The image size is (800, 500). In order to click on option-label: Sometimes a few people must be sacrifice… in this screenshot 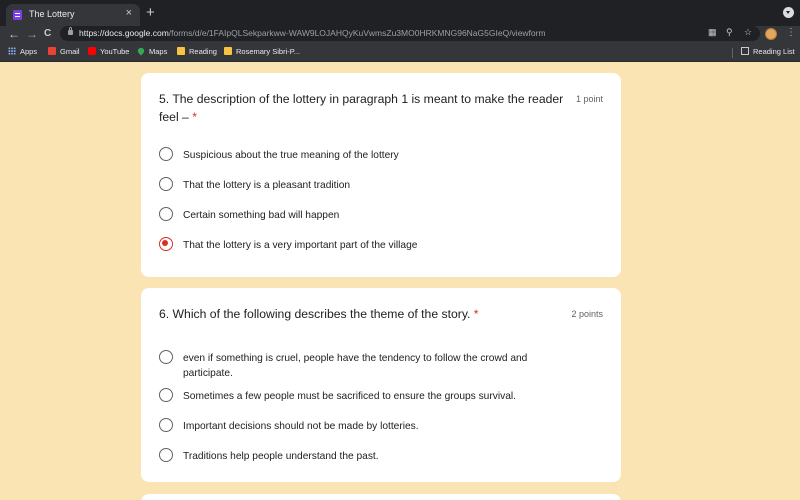, I will do `click(378, 396)`.